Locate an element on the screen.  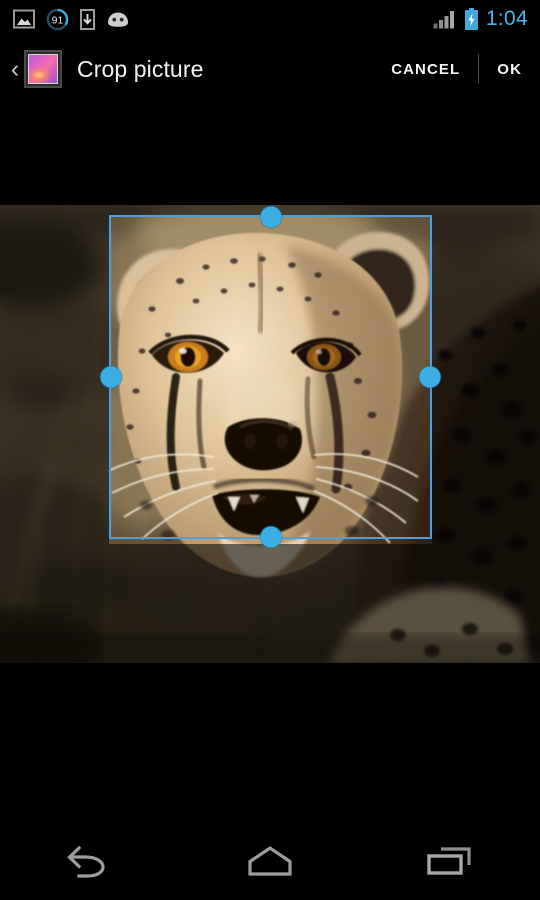
cancel-button: CANCEL is located at coordinates (425, 69).